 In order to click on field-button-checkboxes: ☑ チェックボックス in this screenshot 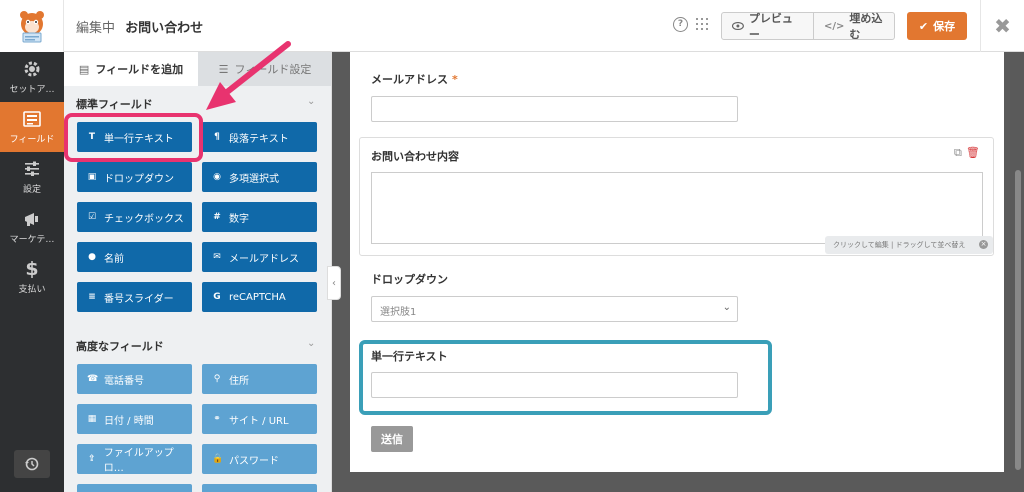, I will do `click(134, 217)`.